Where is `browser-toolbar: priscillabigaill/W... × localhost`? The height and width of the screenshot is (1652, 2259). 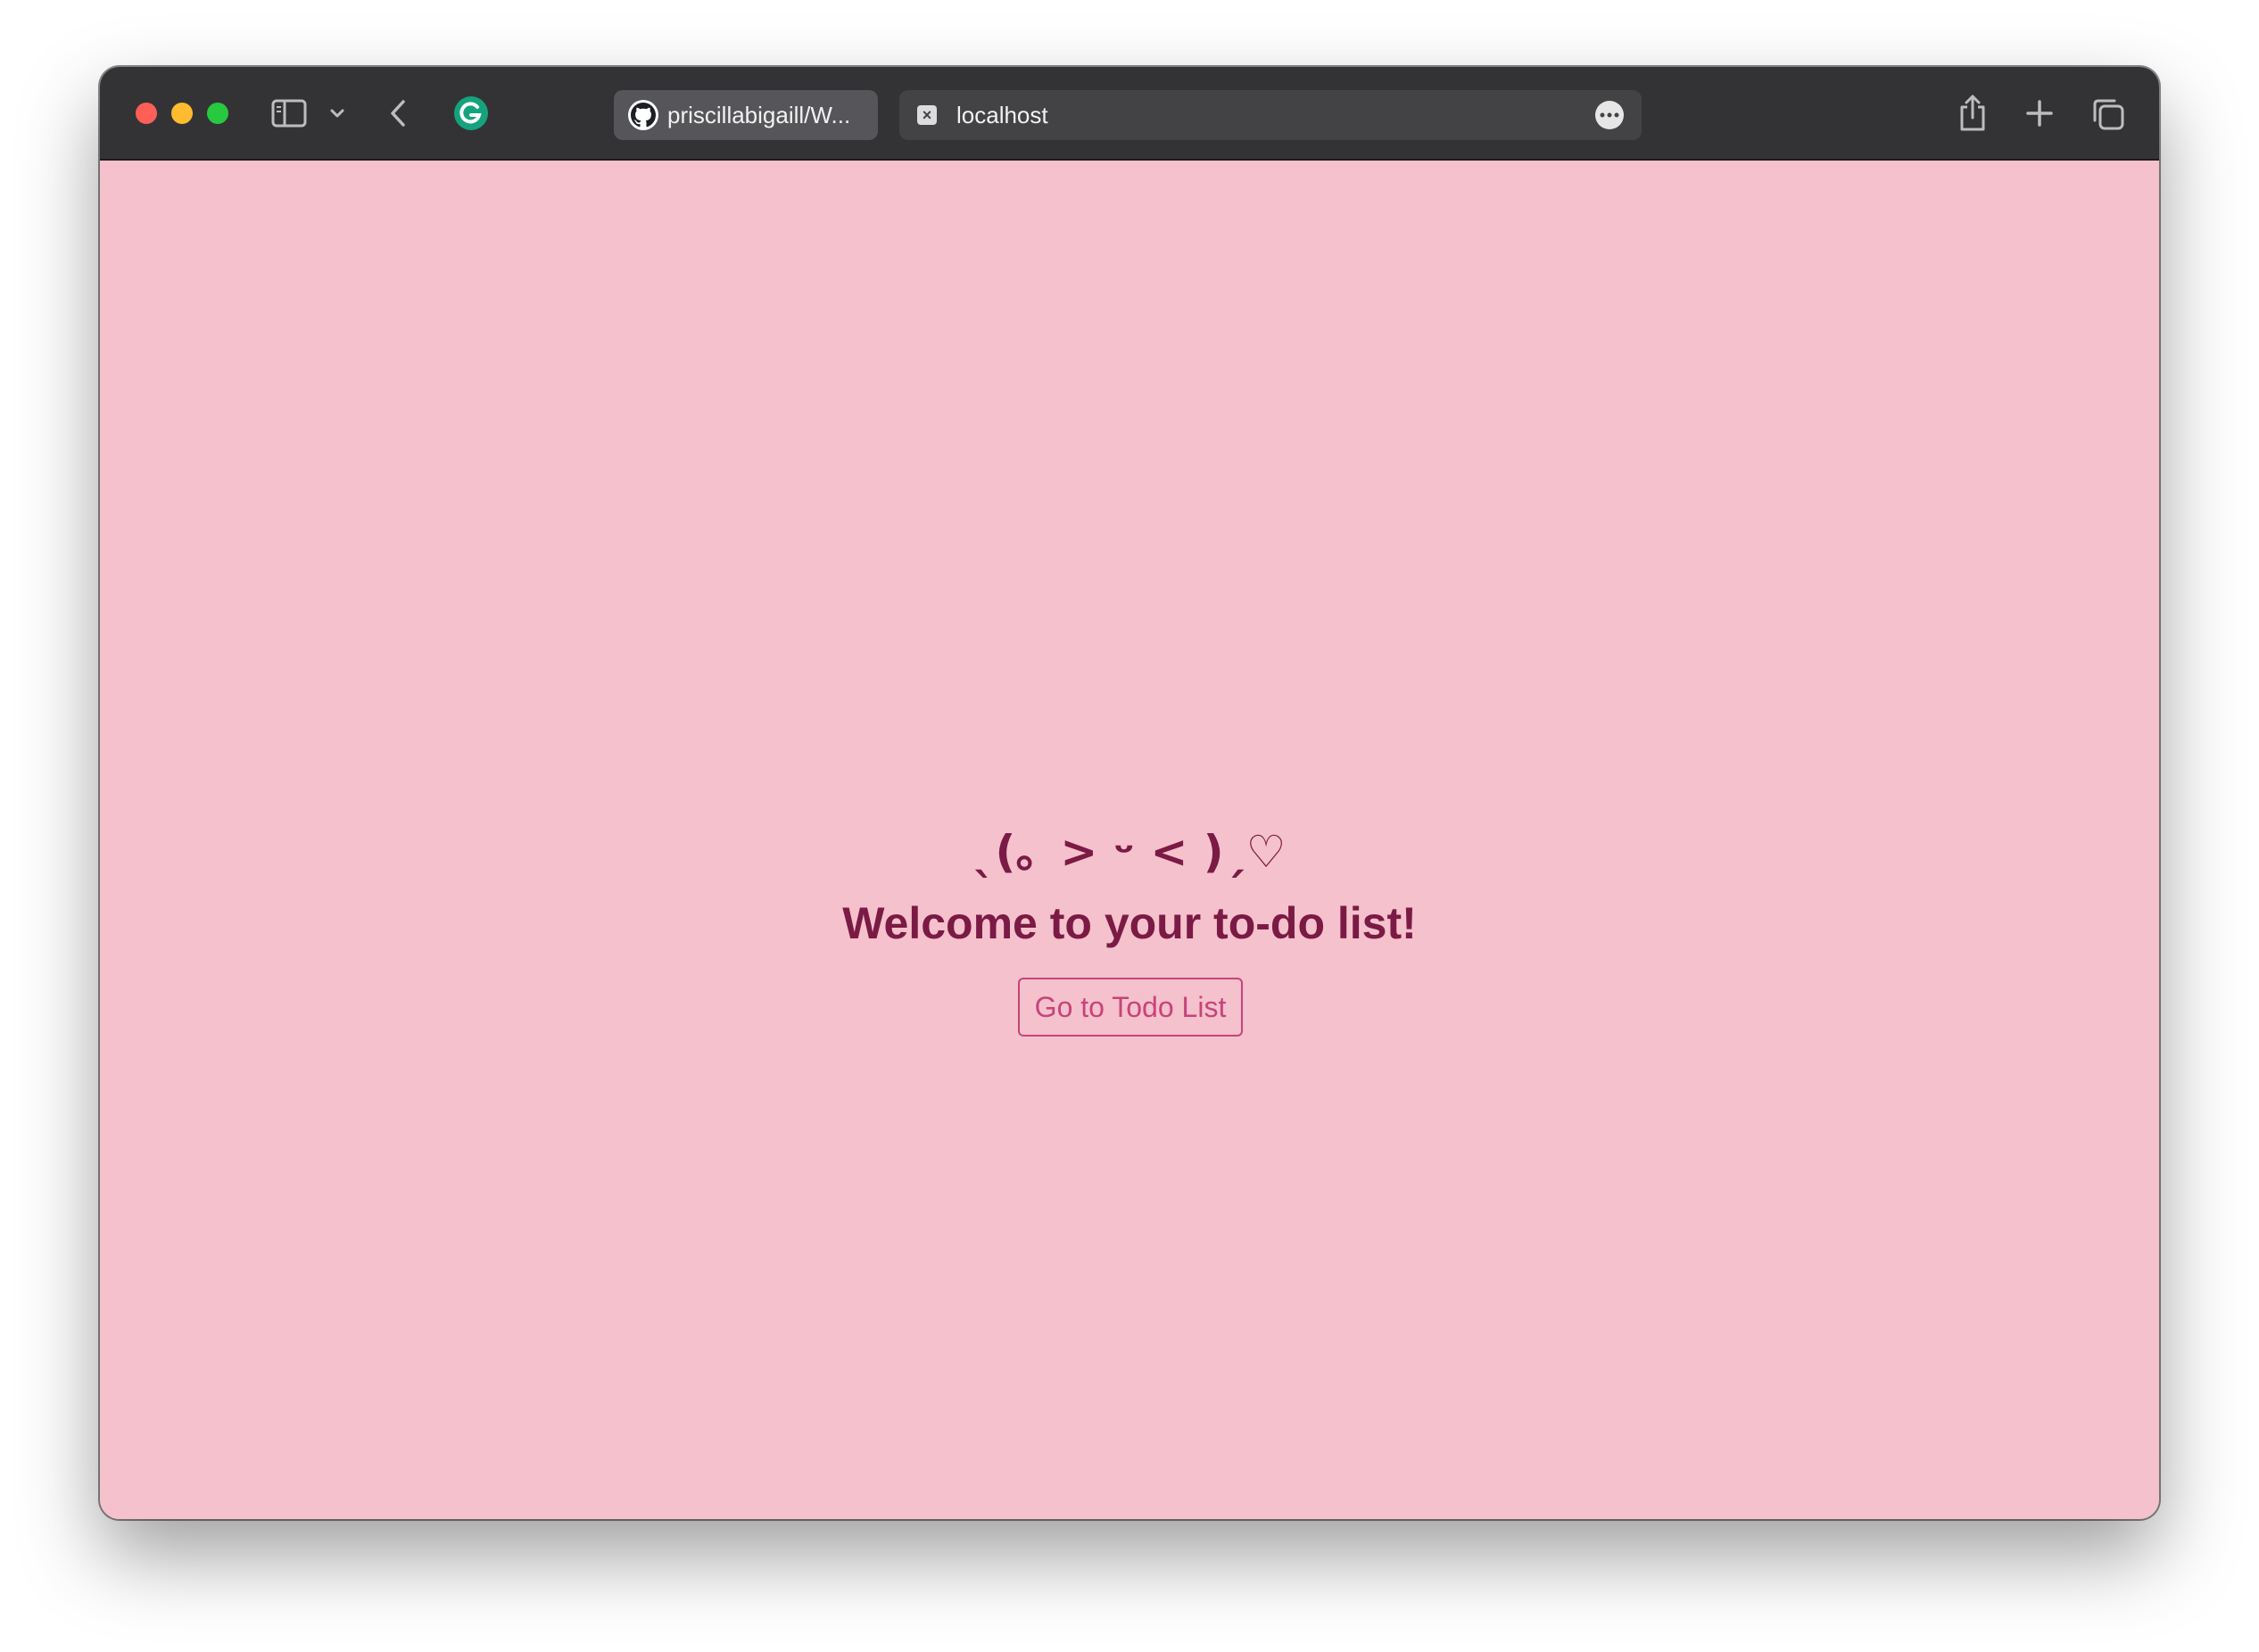 browser-toolbar: priscillabigaill/W... × localhost is located at coordinates (1129, 114).